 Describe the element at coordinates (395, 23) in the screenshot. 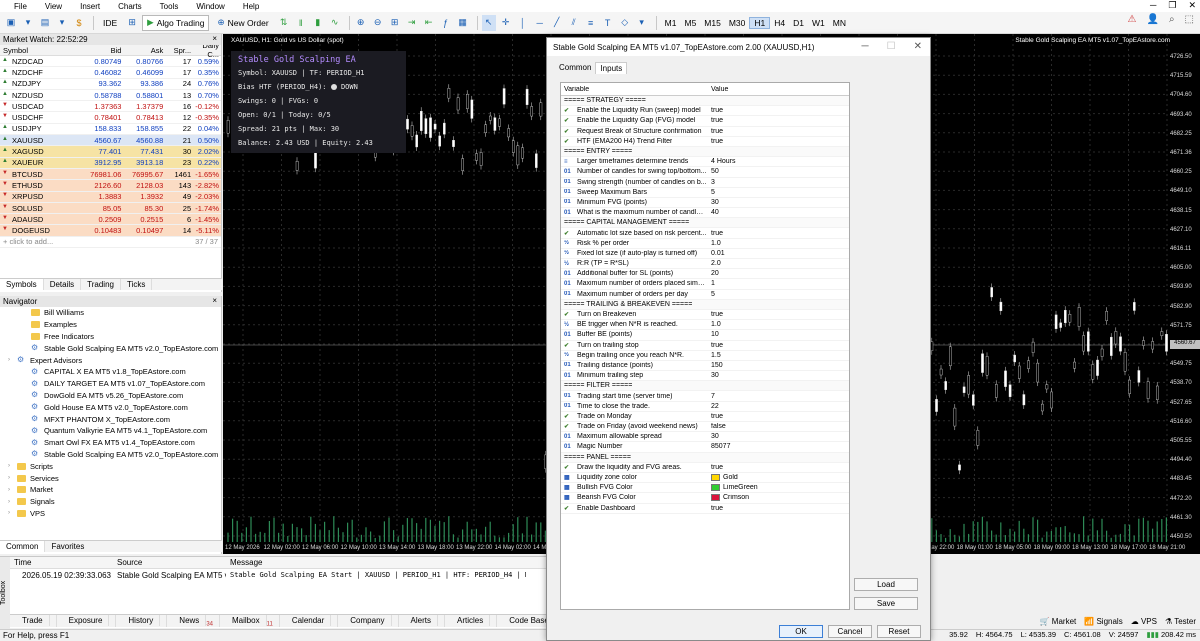

I see `tile-windows-icon: ⊞` at that location.